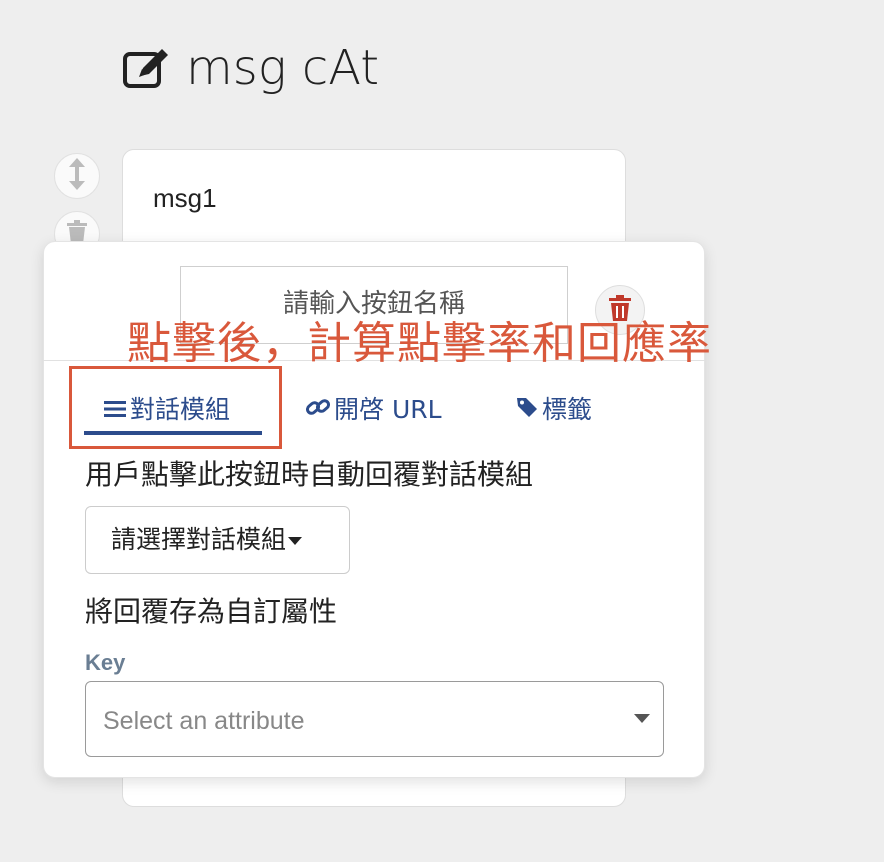 The image size is (884, 862). I want to click on dropdown-label: 請選擇對話模組, so click(199, 539).